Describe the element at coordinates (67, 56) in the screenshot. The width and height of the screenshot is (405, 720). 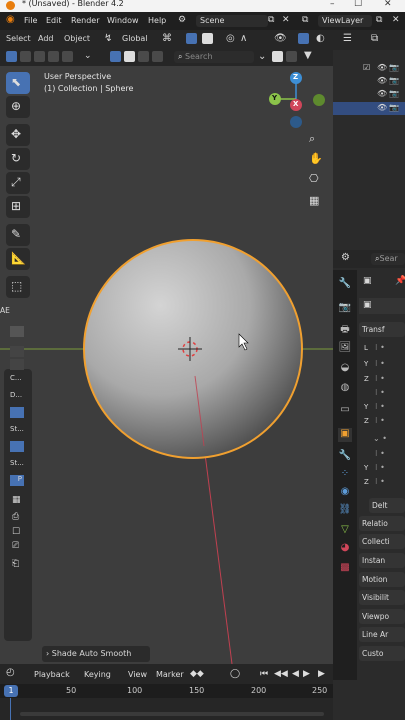
I see `select-intersect-icon` at that location.